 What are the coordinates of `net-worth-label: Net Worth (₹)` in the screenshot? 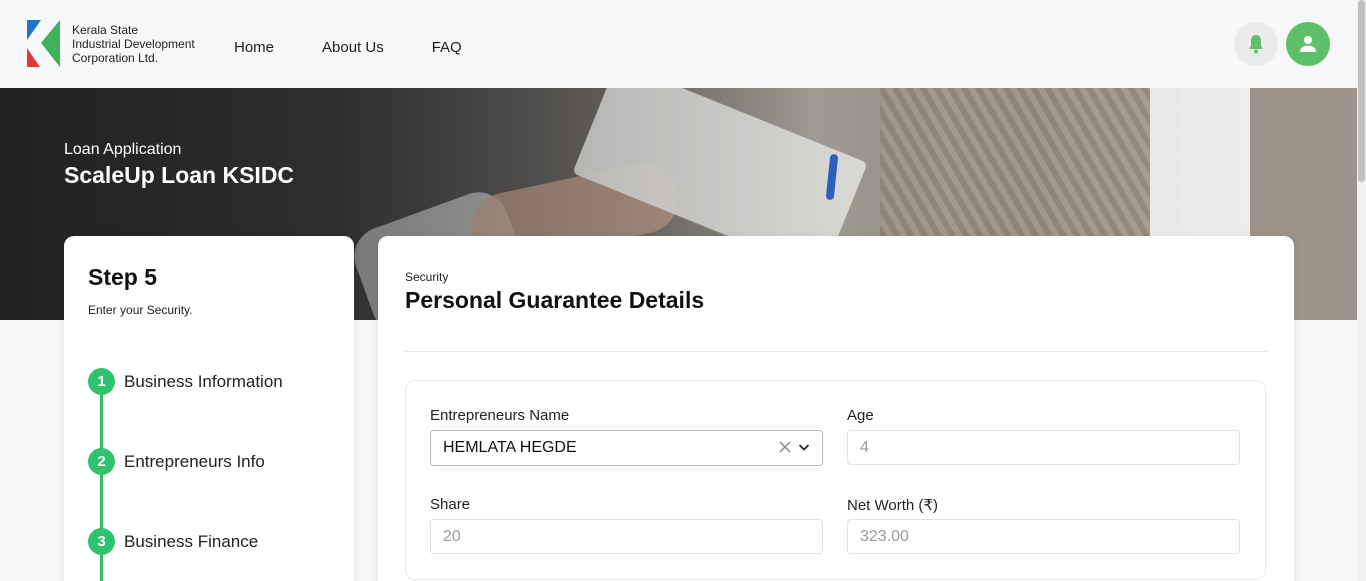 It's located at (892, 505).